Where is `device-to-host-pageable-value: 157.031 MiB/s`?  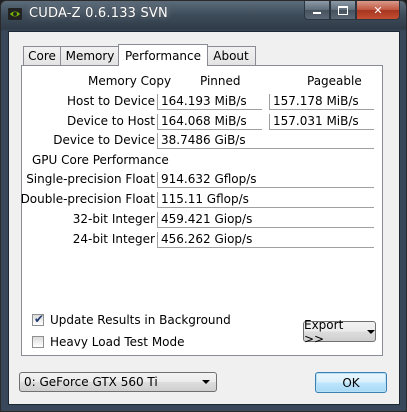
device-to-host-pageable-value: 157.031 MiB/s is located at coordinates (321, 122).